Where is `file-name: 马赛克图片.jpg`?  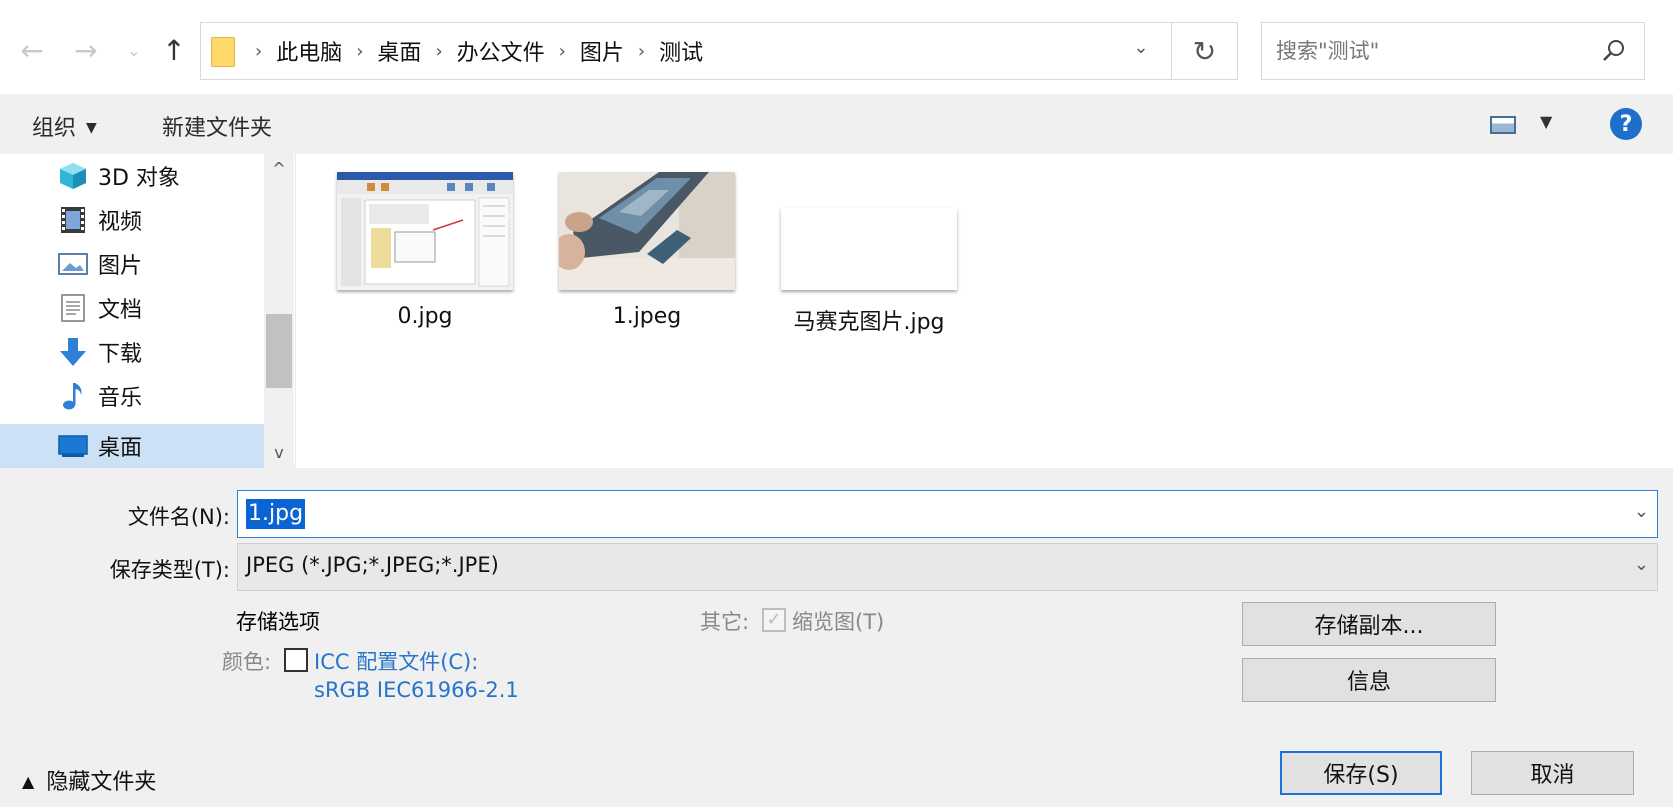 file-name: 马赛克图片.jpg is located at coordinates (869, 322).